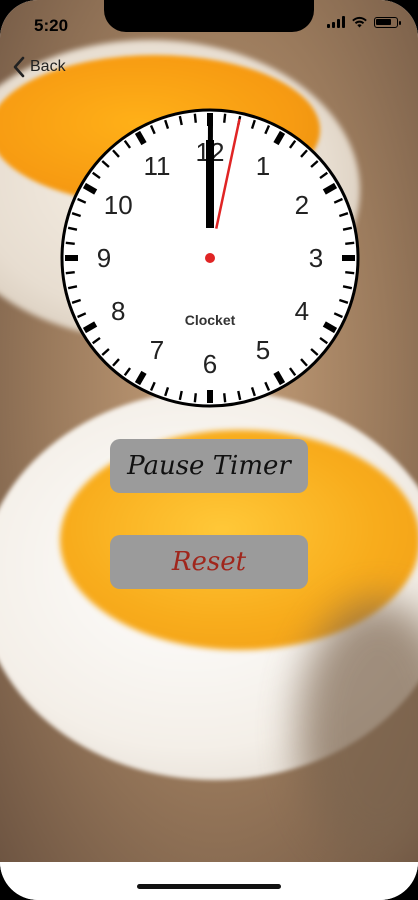 Image resolution: width=418 pixels, height=900 pixels. What do you see at coordinates (51, 25) in the screenshot?
I see `status-time: 5:20` at bounding box center [51, 25].